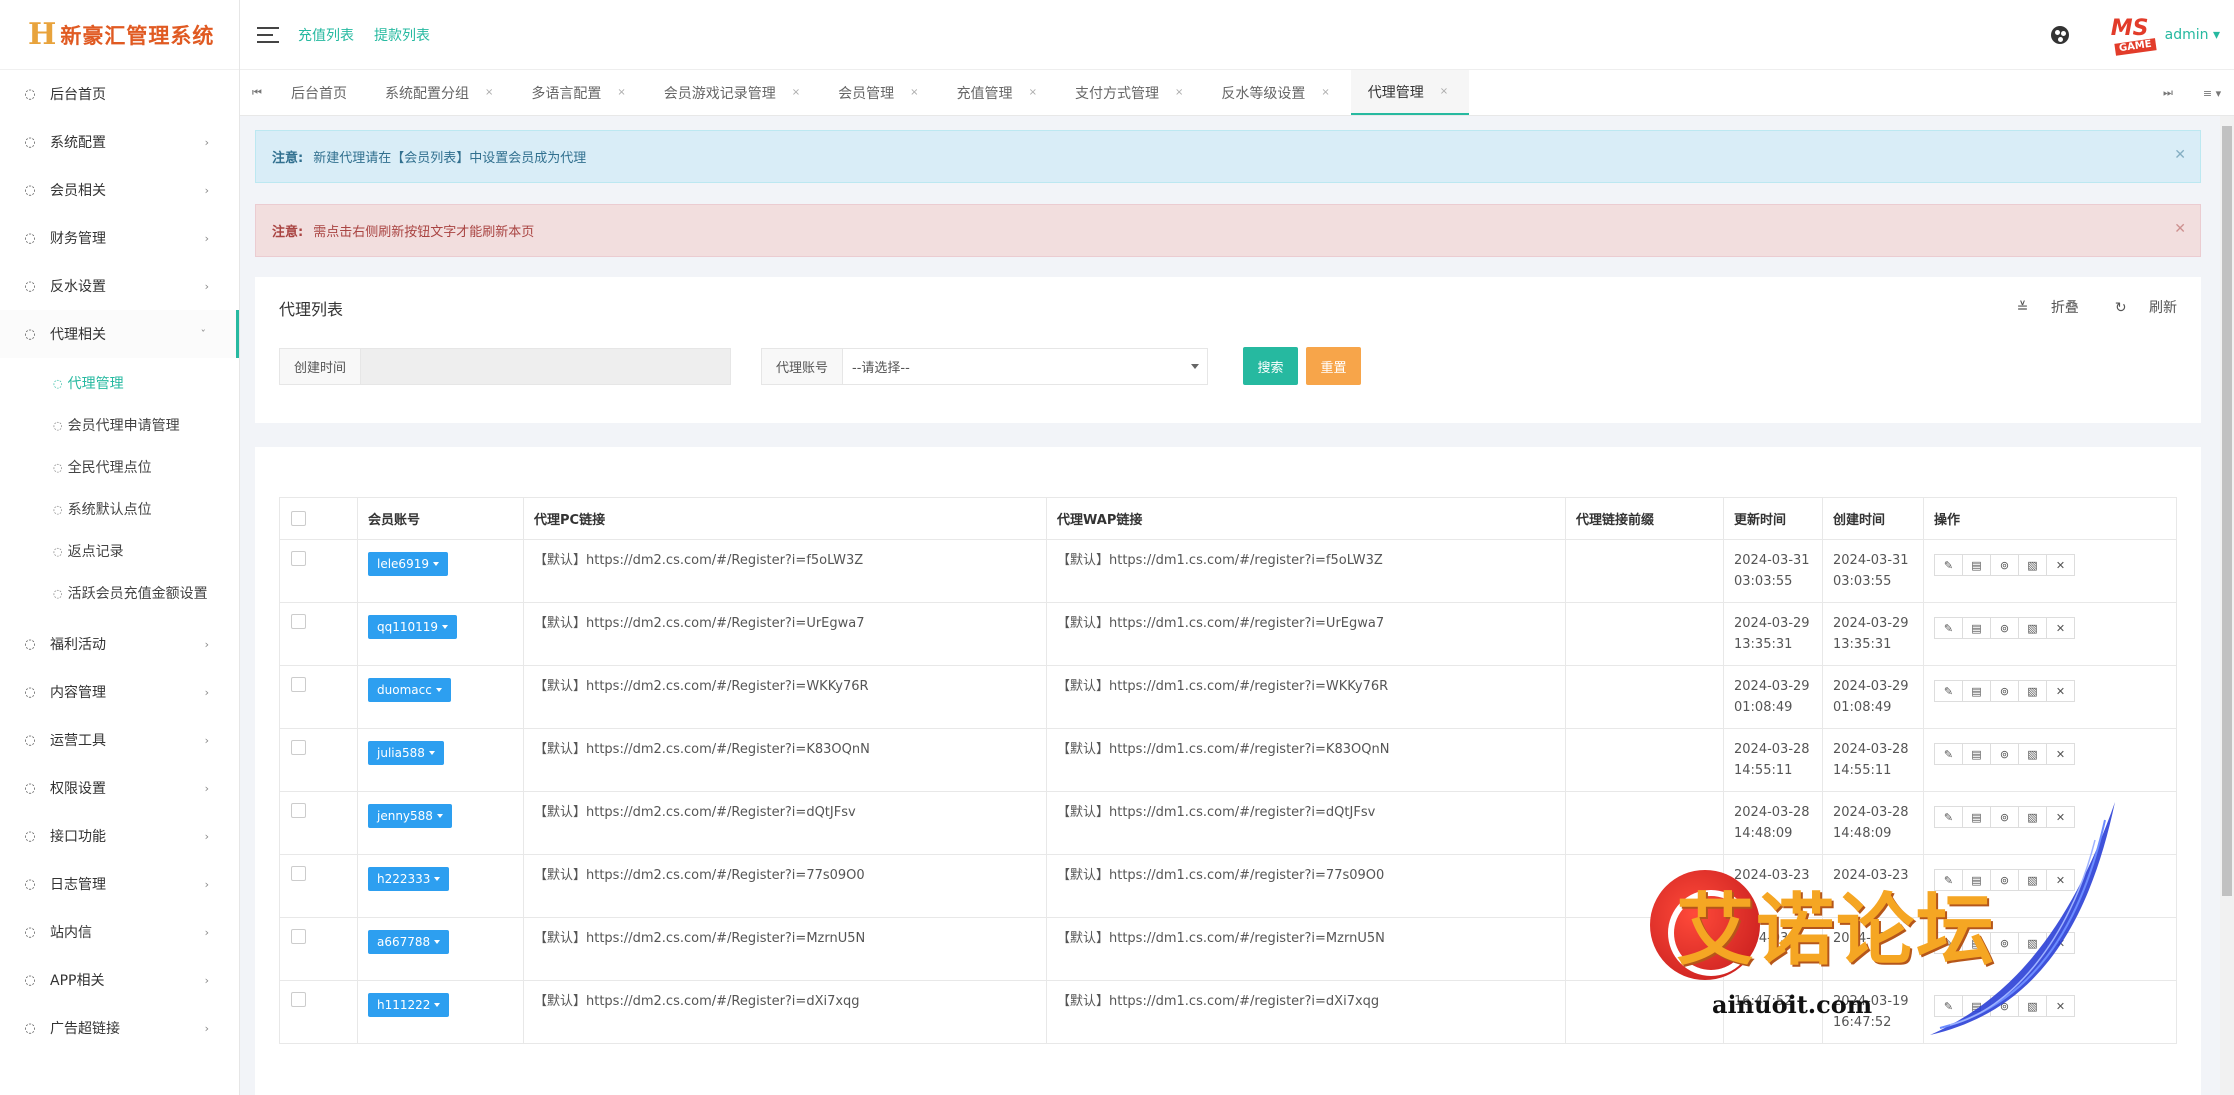 The width and height of the screenshot is (2234, 1095). I want to click on sidebar-subitem-1: ◌ 会员代理申请管理, so click(119, 425).